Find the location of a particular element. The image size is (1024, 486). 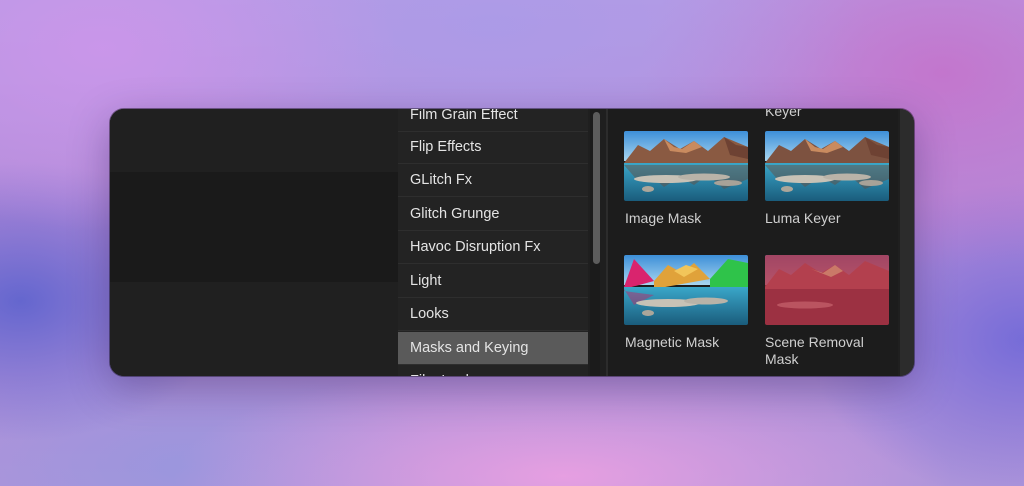

category-item-flip-effects: Flip Effects is located at coordinates (493, 147).